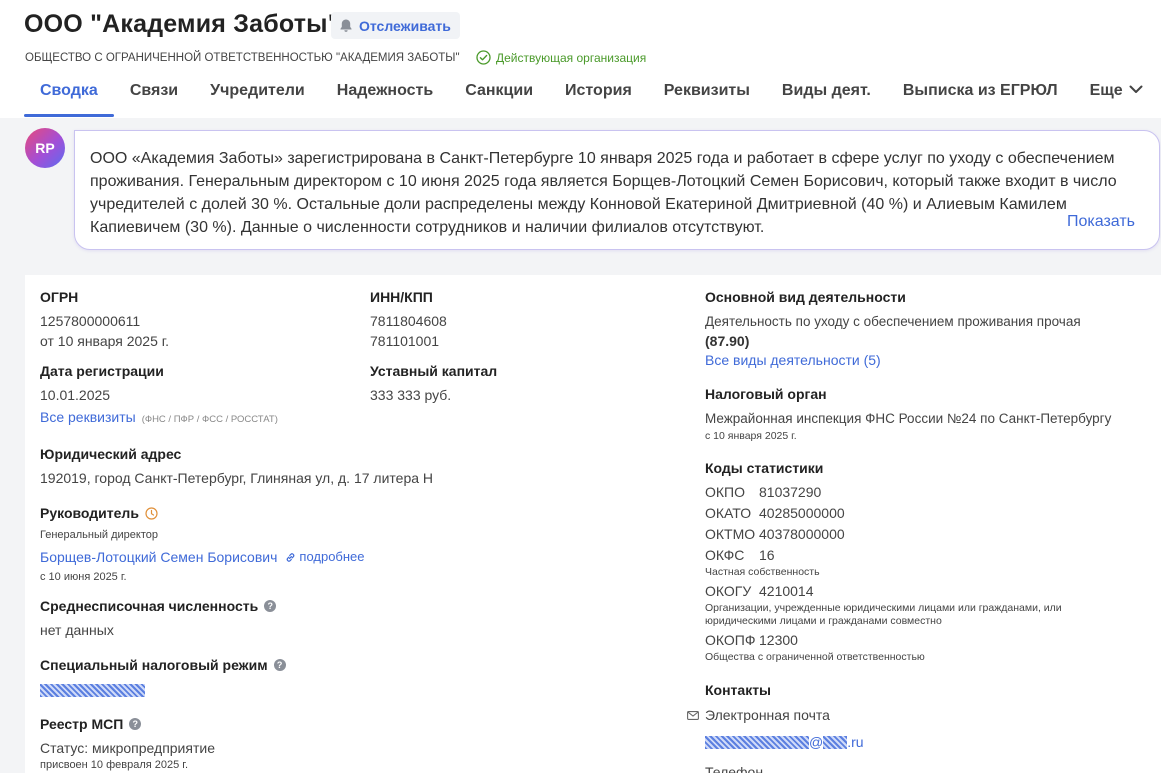  What do you see at coordinates (59, 297) in the screenshot?
I see `ogrn-label: ОГРН` at bounding box center [59, 297].